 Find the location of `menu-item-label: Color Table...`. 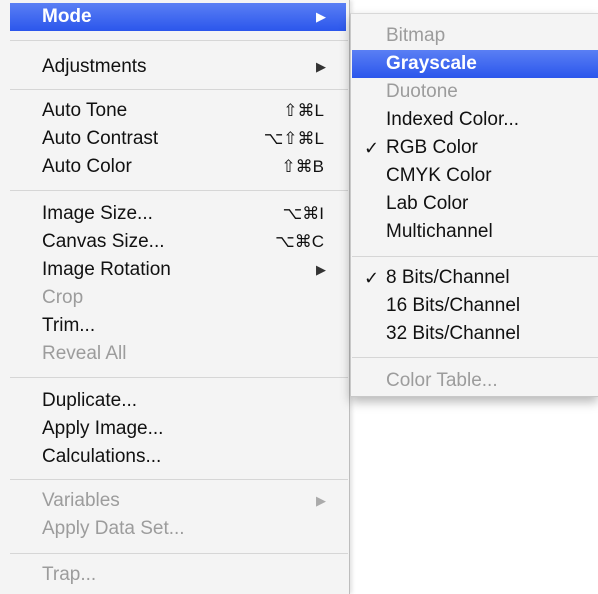

menu-item-label: Color Table... is located at coordinates (442, 380).